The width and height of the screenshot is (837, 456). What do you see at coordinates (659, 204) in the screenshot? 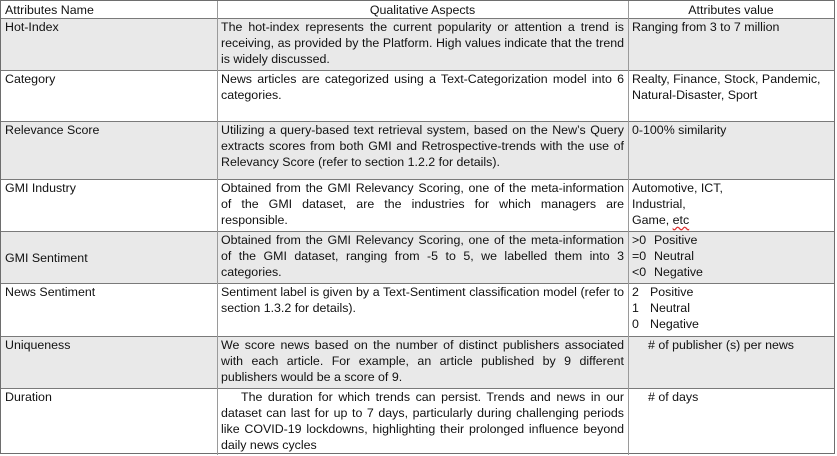
I see `industry-line: Industrial,` at bounding box center [659, 204].